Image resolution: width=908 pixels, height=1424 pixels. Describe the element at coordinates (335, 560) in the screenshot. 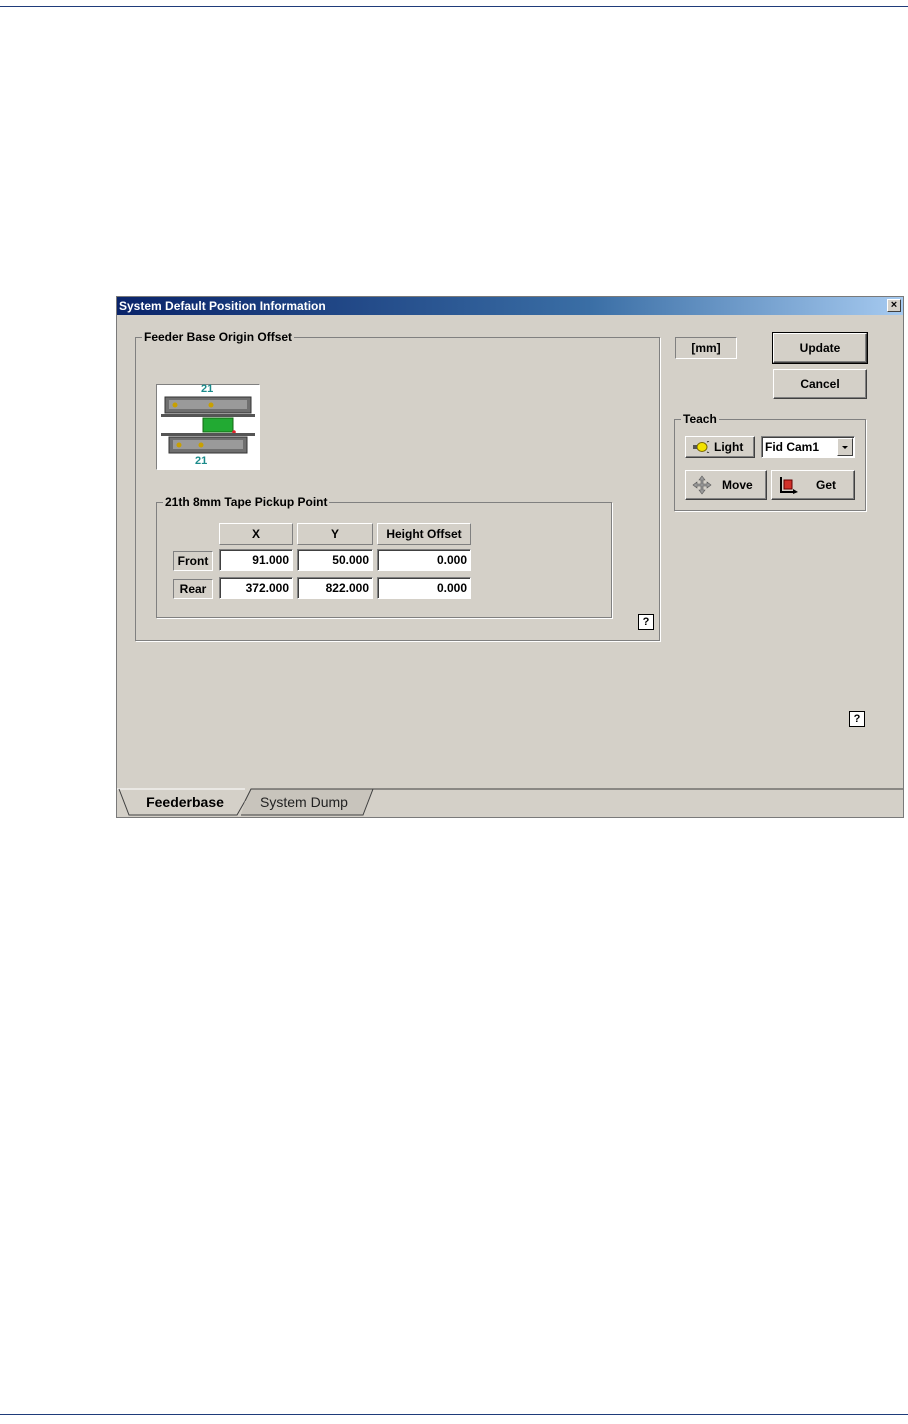

I see `front-y-field: 50.000` at that location.